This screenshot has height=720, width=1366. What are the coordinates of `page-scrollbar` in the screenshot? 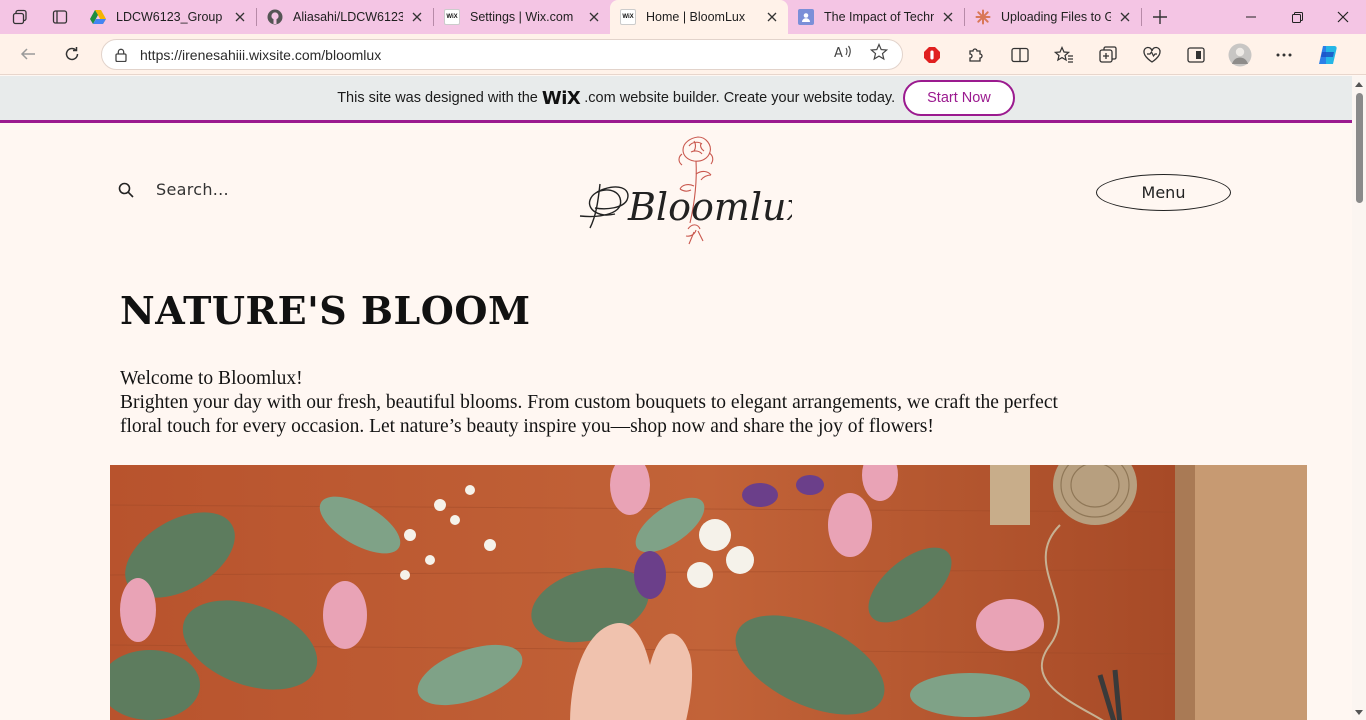 It's located at (1359, 398).